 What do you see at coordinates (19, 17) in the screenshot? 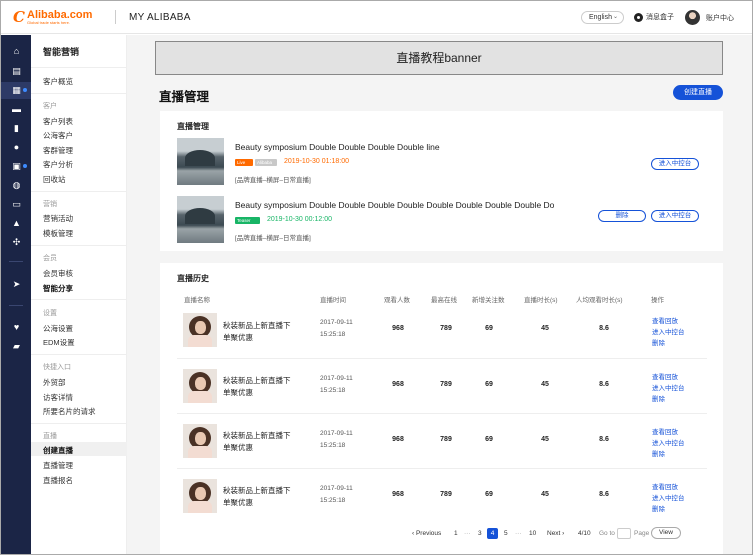
I see `logo-mark-icon: C` at bounding box center [19, 17].